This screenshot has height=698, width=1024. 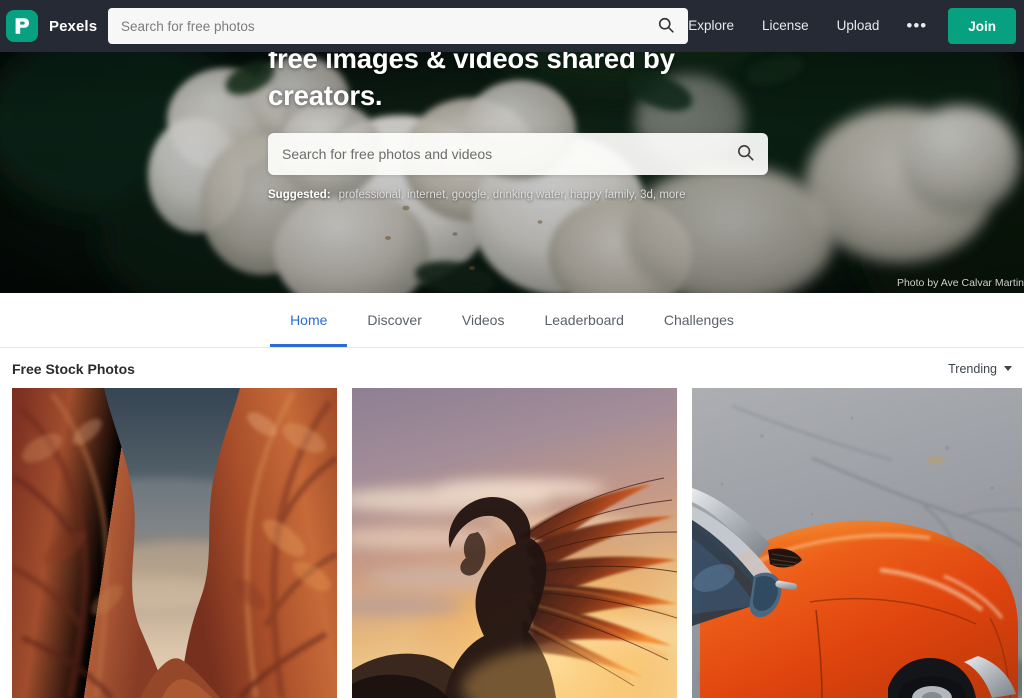 I want to click on pexels-p-glyph, so click(x=22, y=26).